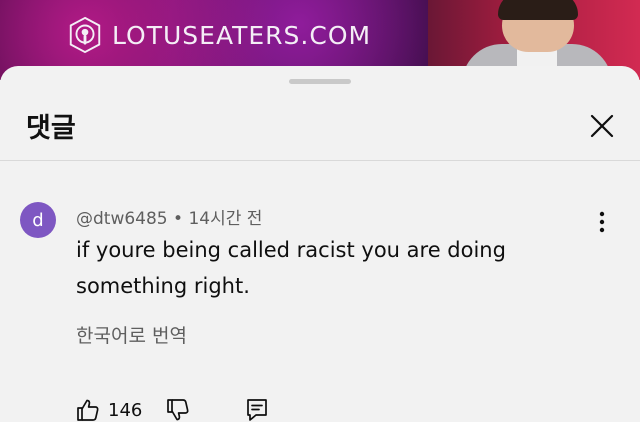  What do you see at coordinates (169, 216) in the screenshot?
I see `comment-meta: @dtw6485 • 14시간 전` at bounding box center [169, 216].